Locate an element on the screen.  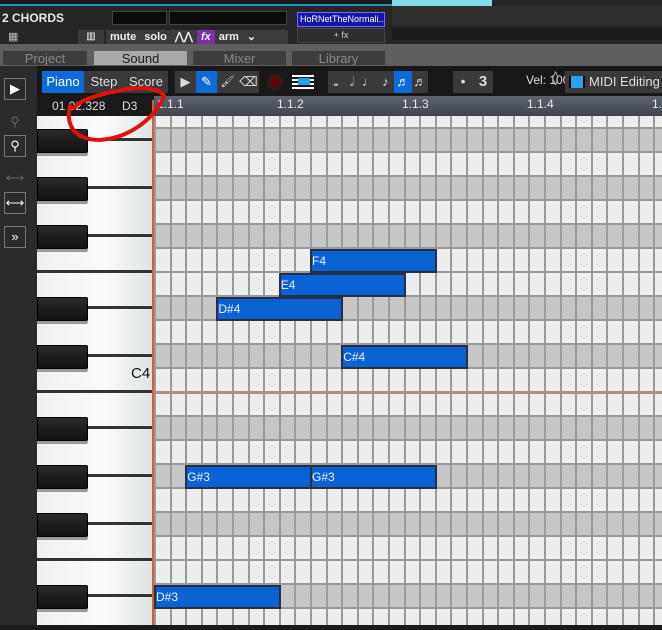
velocity-field: Vel: 100 is located at coordinates (547, 80).